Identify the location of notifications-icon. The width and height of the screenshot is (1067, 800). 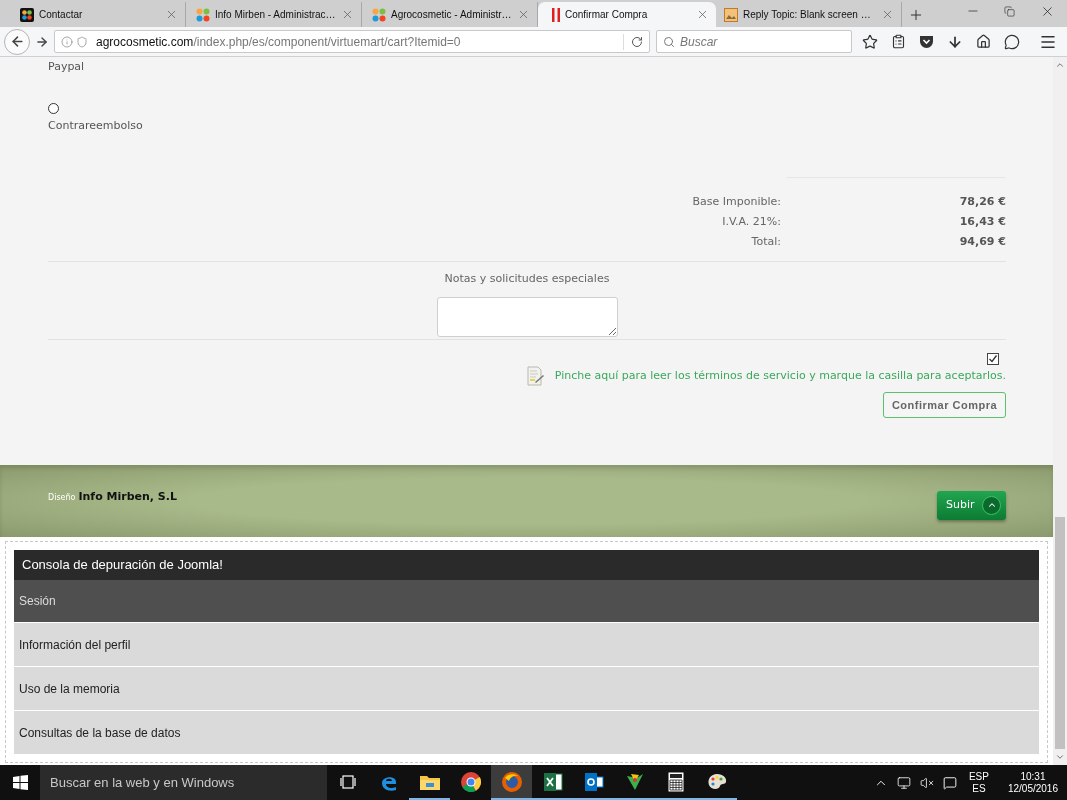
(949, 782).